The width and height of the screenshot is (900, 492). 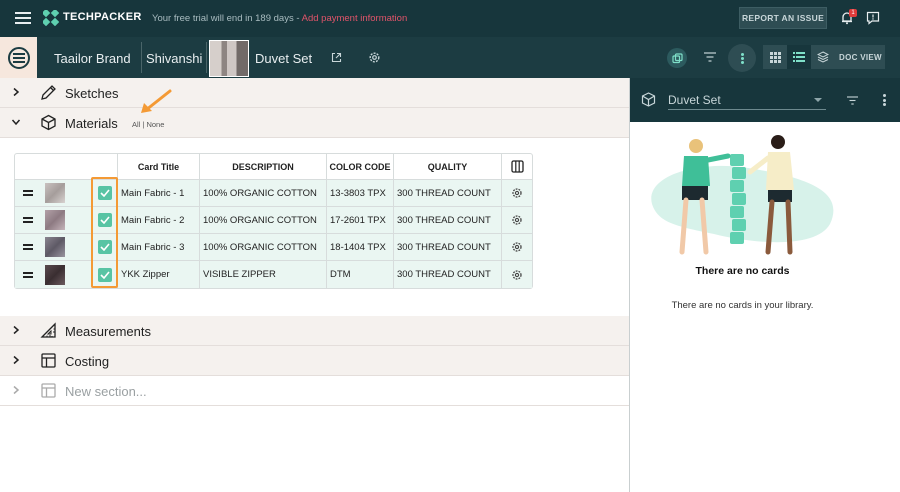 I want to click on add-payment-link: Add payment information, so click(x=355, y=18).